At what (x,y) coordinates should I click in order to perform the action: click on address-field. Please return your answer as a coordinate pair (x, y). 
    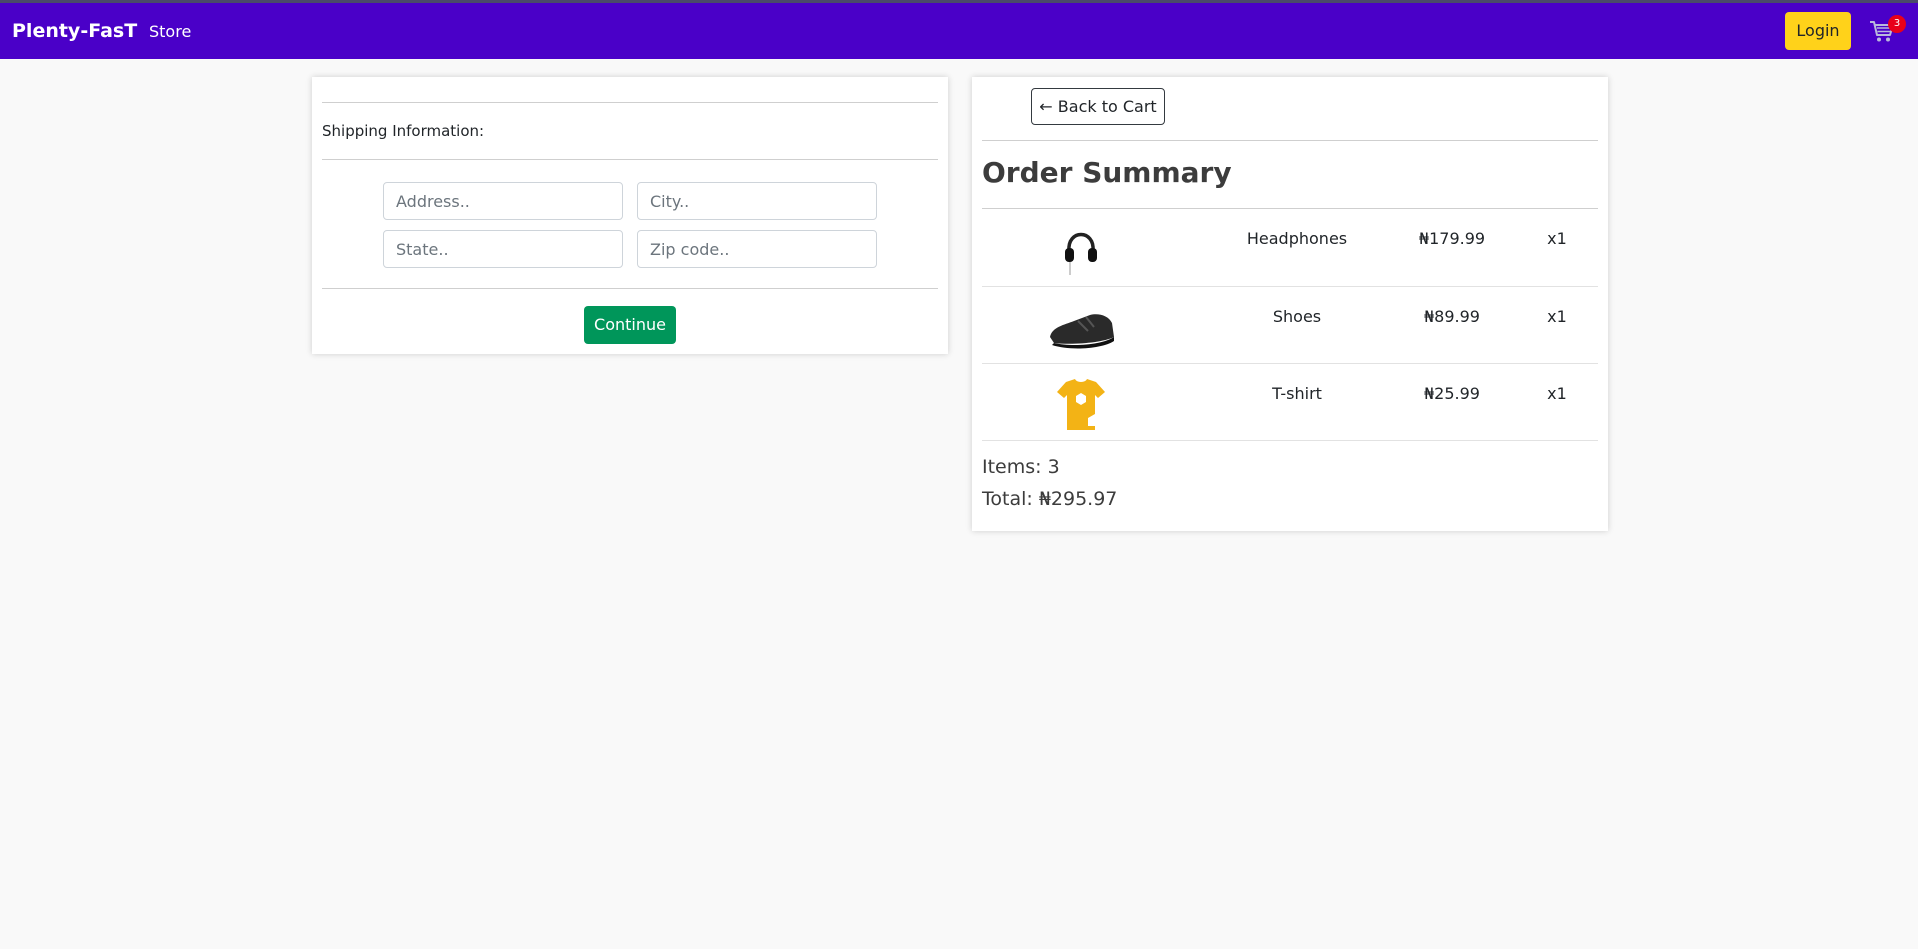
    Looking at the image, I should click on (503, 201).